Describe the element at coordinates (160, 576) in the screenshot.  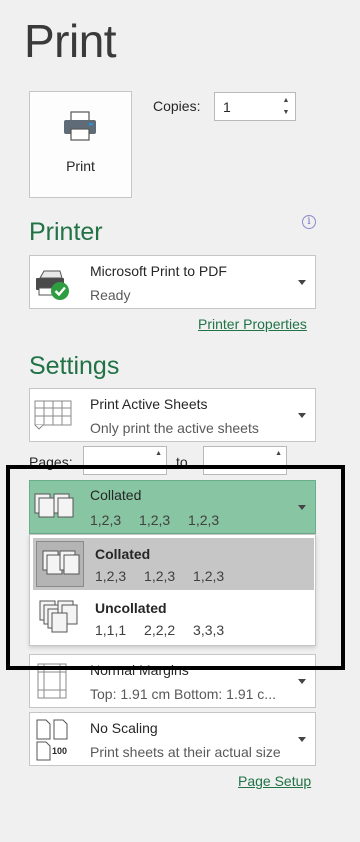
I see `collated-option-detail: 1,2,3 1,2,3 1,2,3` at that location.